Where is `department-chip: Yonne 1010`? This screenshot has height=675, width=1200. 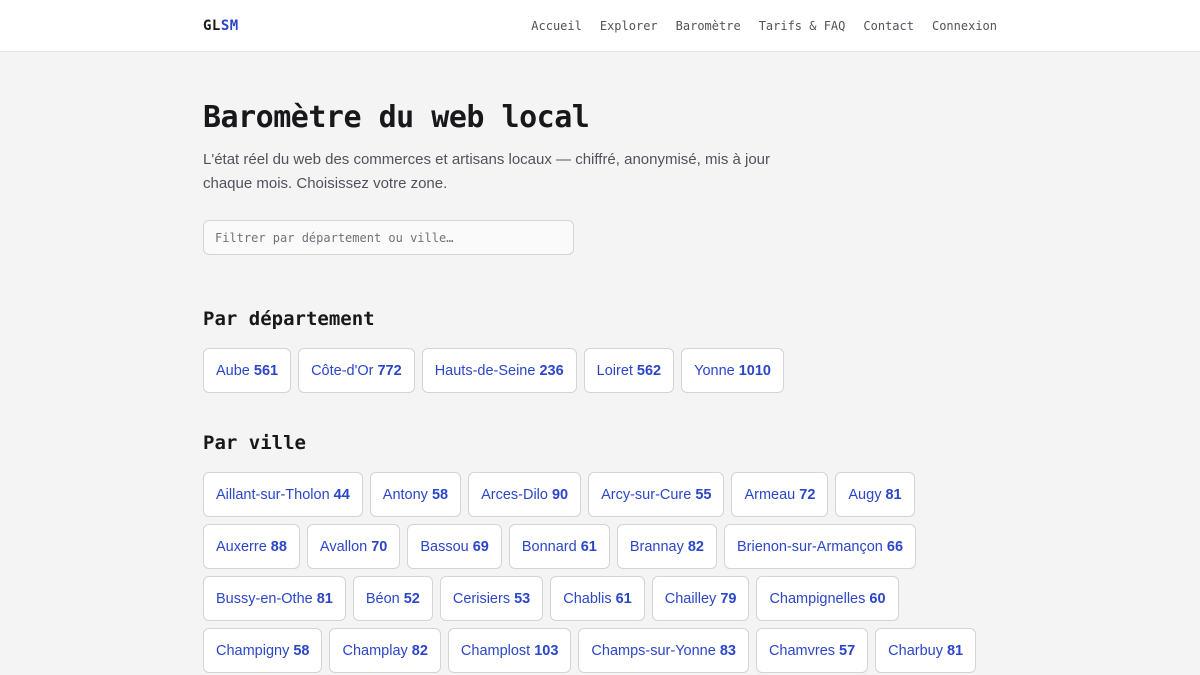 department-chip: Yonne 1010 is located at coordinates (732, 370).